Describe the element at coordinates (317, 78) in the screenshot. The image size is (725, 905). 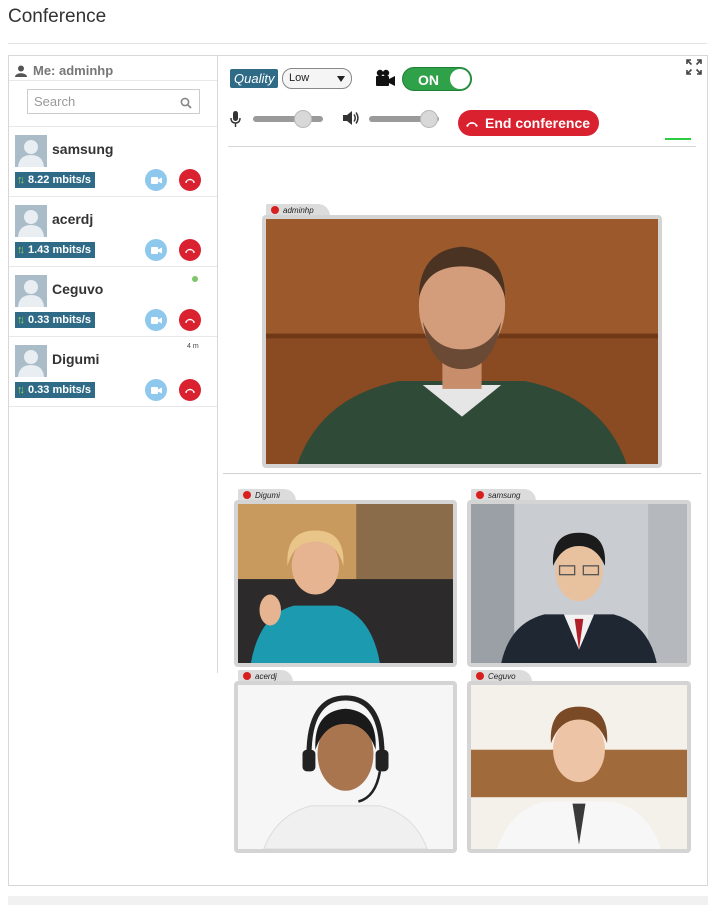
I see `quality-select: Low` at that location.